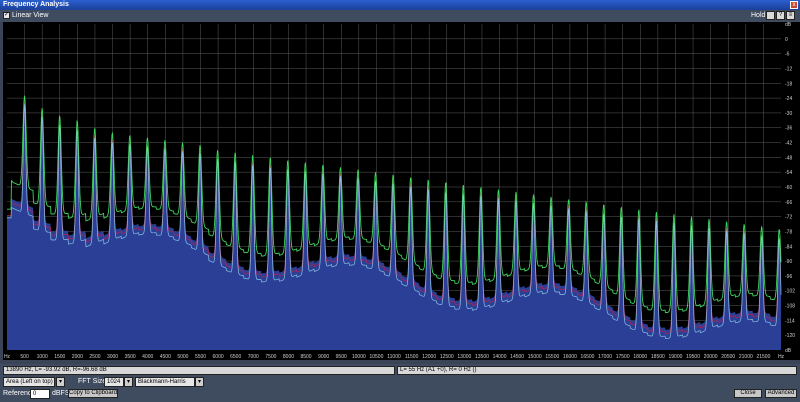 Image resolution: width=800 pixels, height=402 pixels. What do you see at coordinates (92, 381) in the screenshot?
I see `fft-size-label: FFT Size` at bounding box center [92, 381].